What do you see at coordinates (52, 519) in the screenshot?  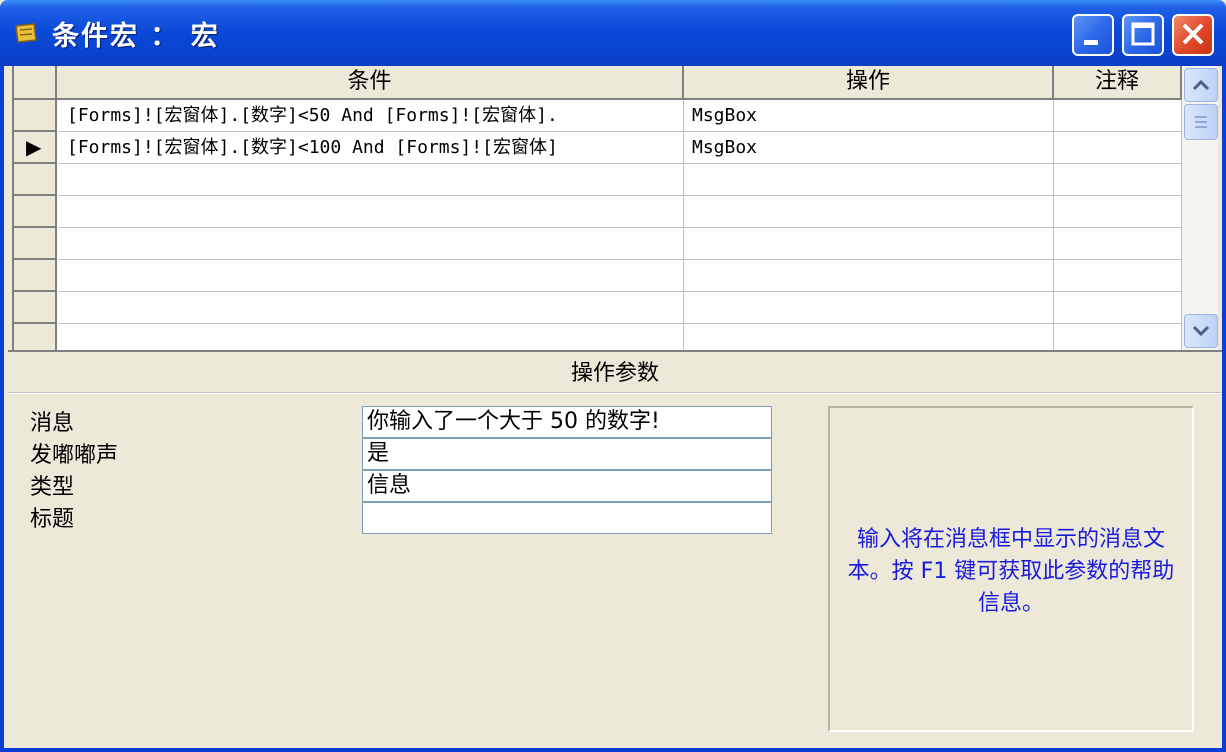 I see `argument-label-title: 标题` at bounding box center [52, 519].